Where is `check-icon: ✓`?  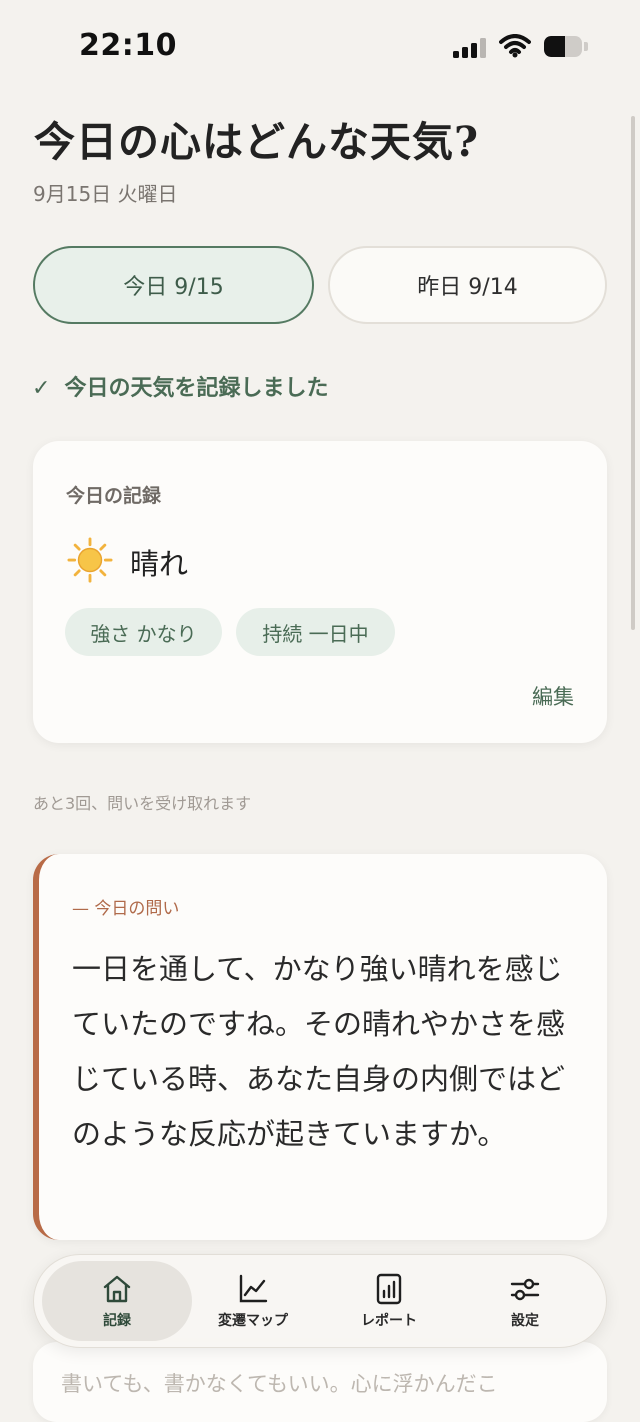
check-icon: ✓ is located at coordinates (41, 388).